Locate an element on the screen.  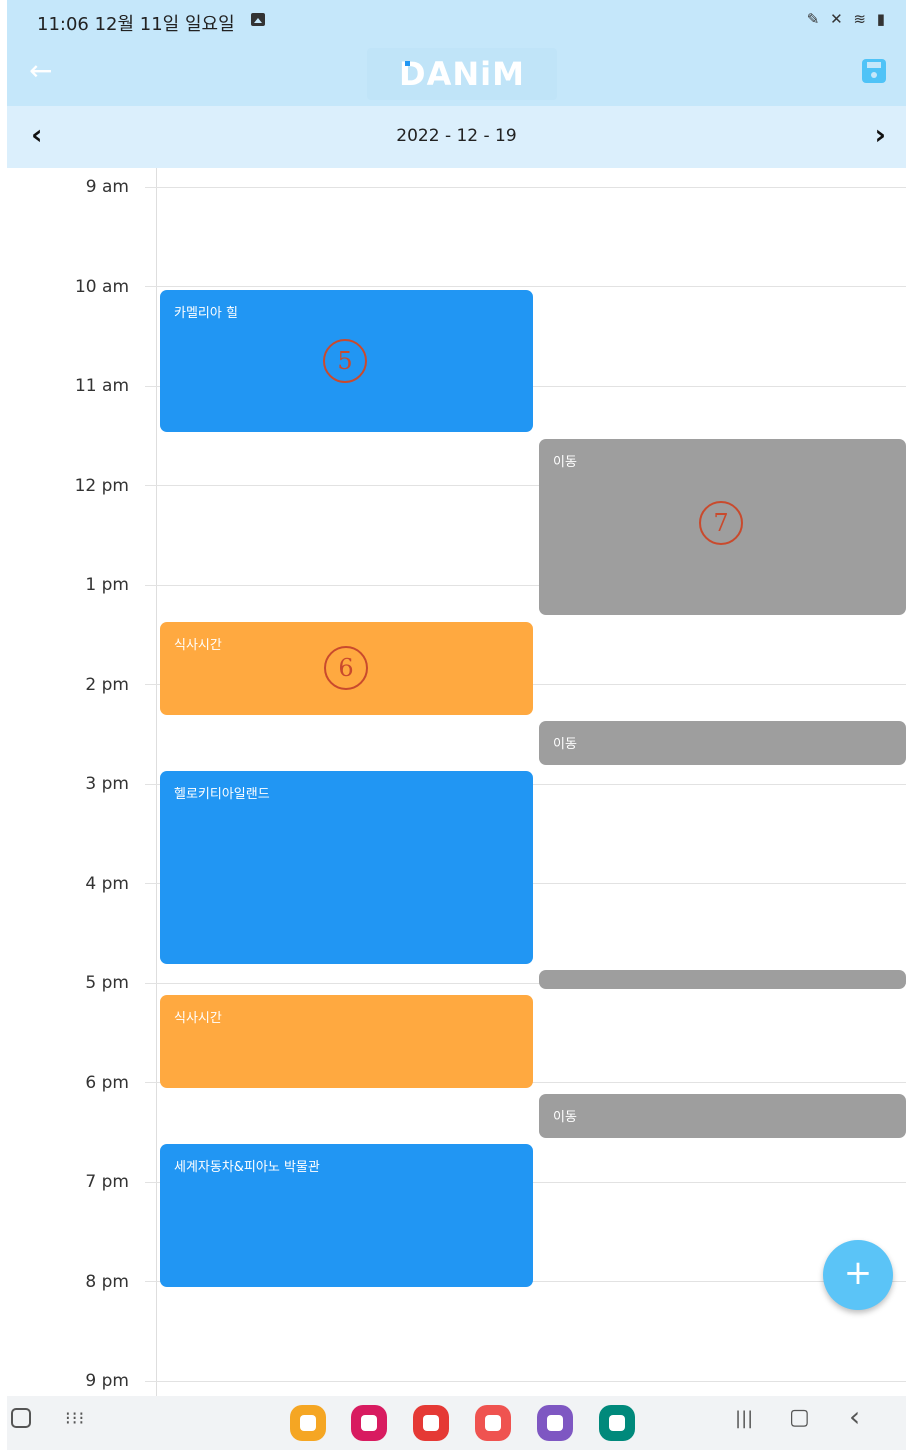
current-date: 2022 - 12 - 19 is located at coordinates (456, 136).